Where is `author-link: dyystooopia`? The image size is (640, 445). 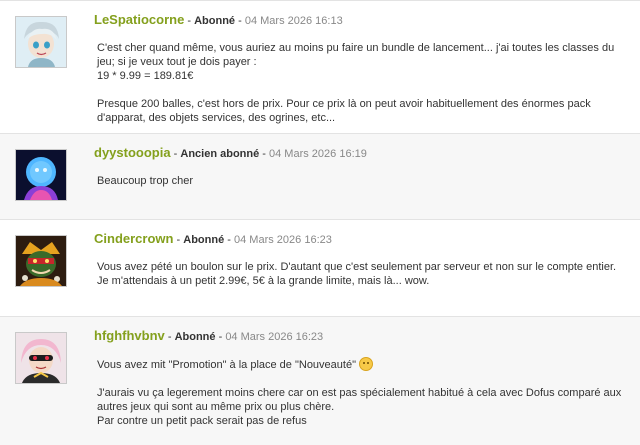 author-link: dyystooopia is located at coordinates (132, 152).